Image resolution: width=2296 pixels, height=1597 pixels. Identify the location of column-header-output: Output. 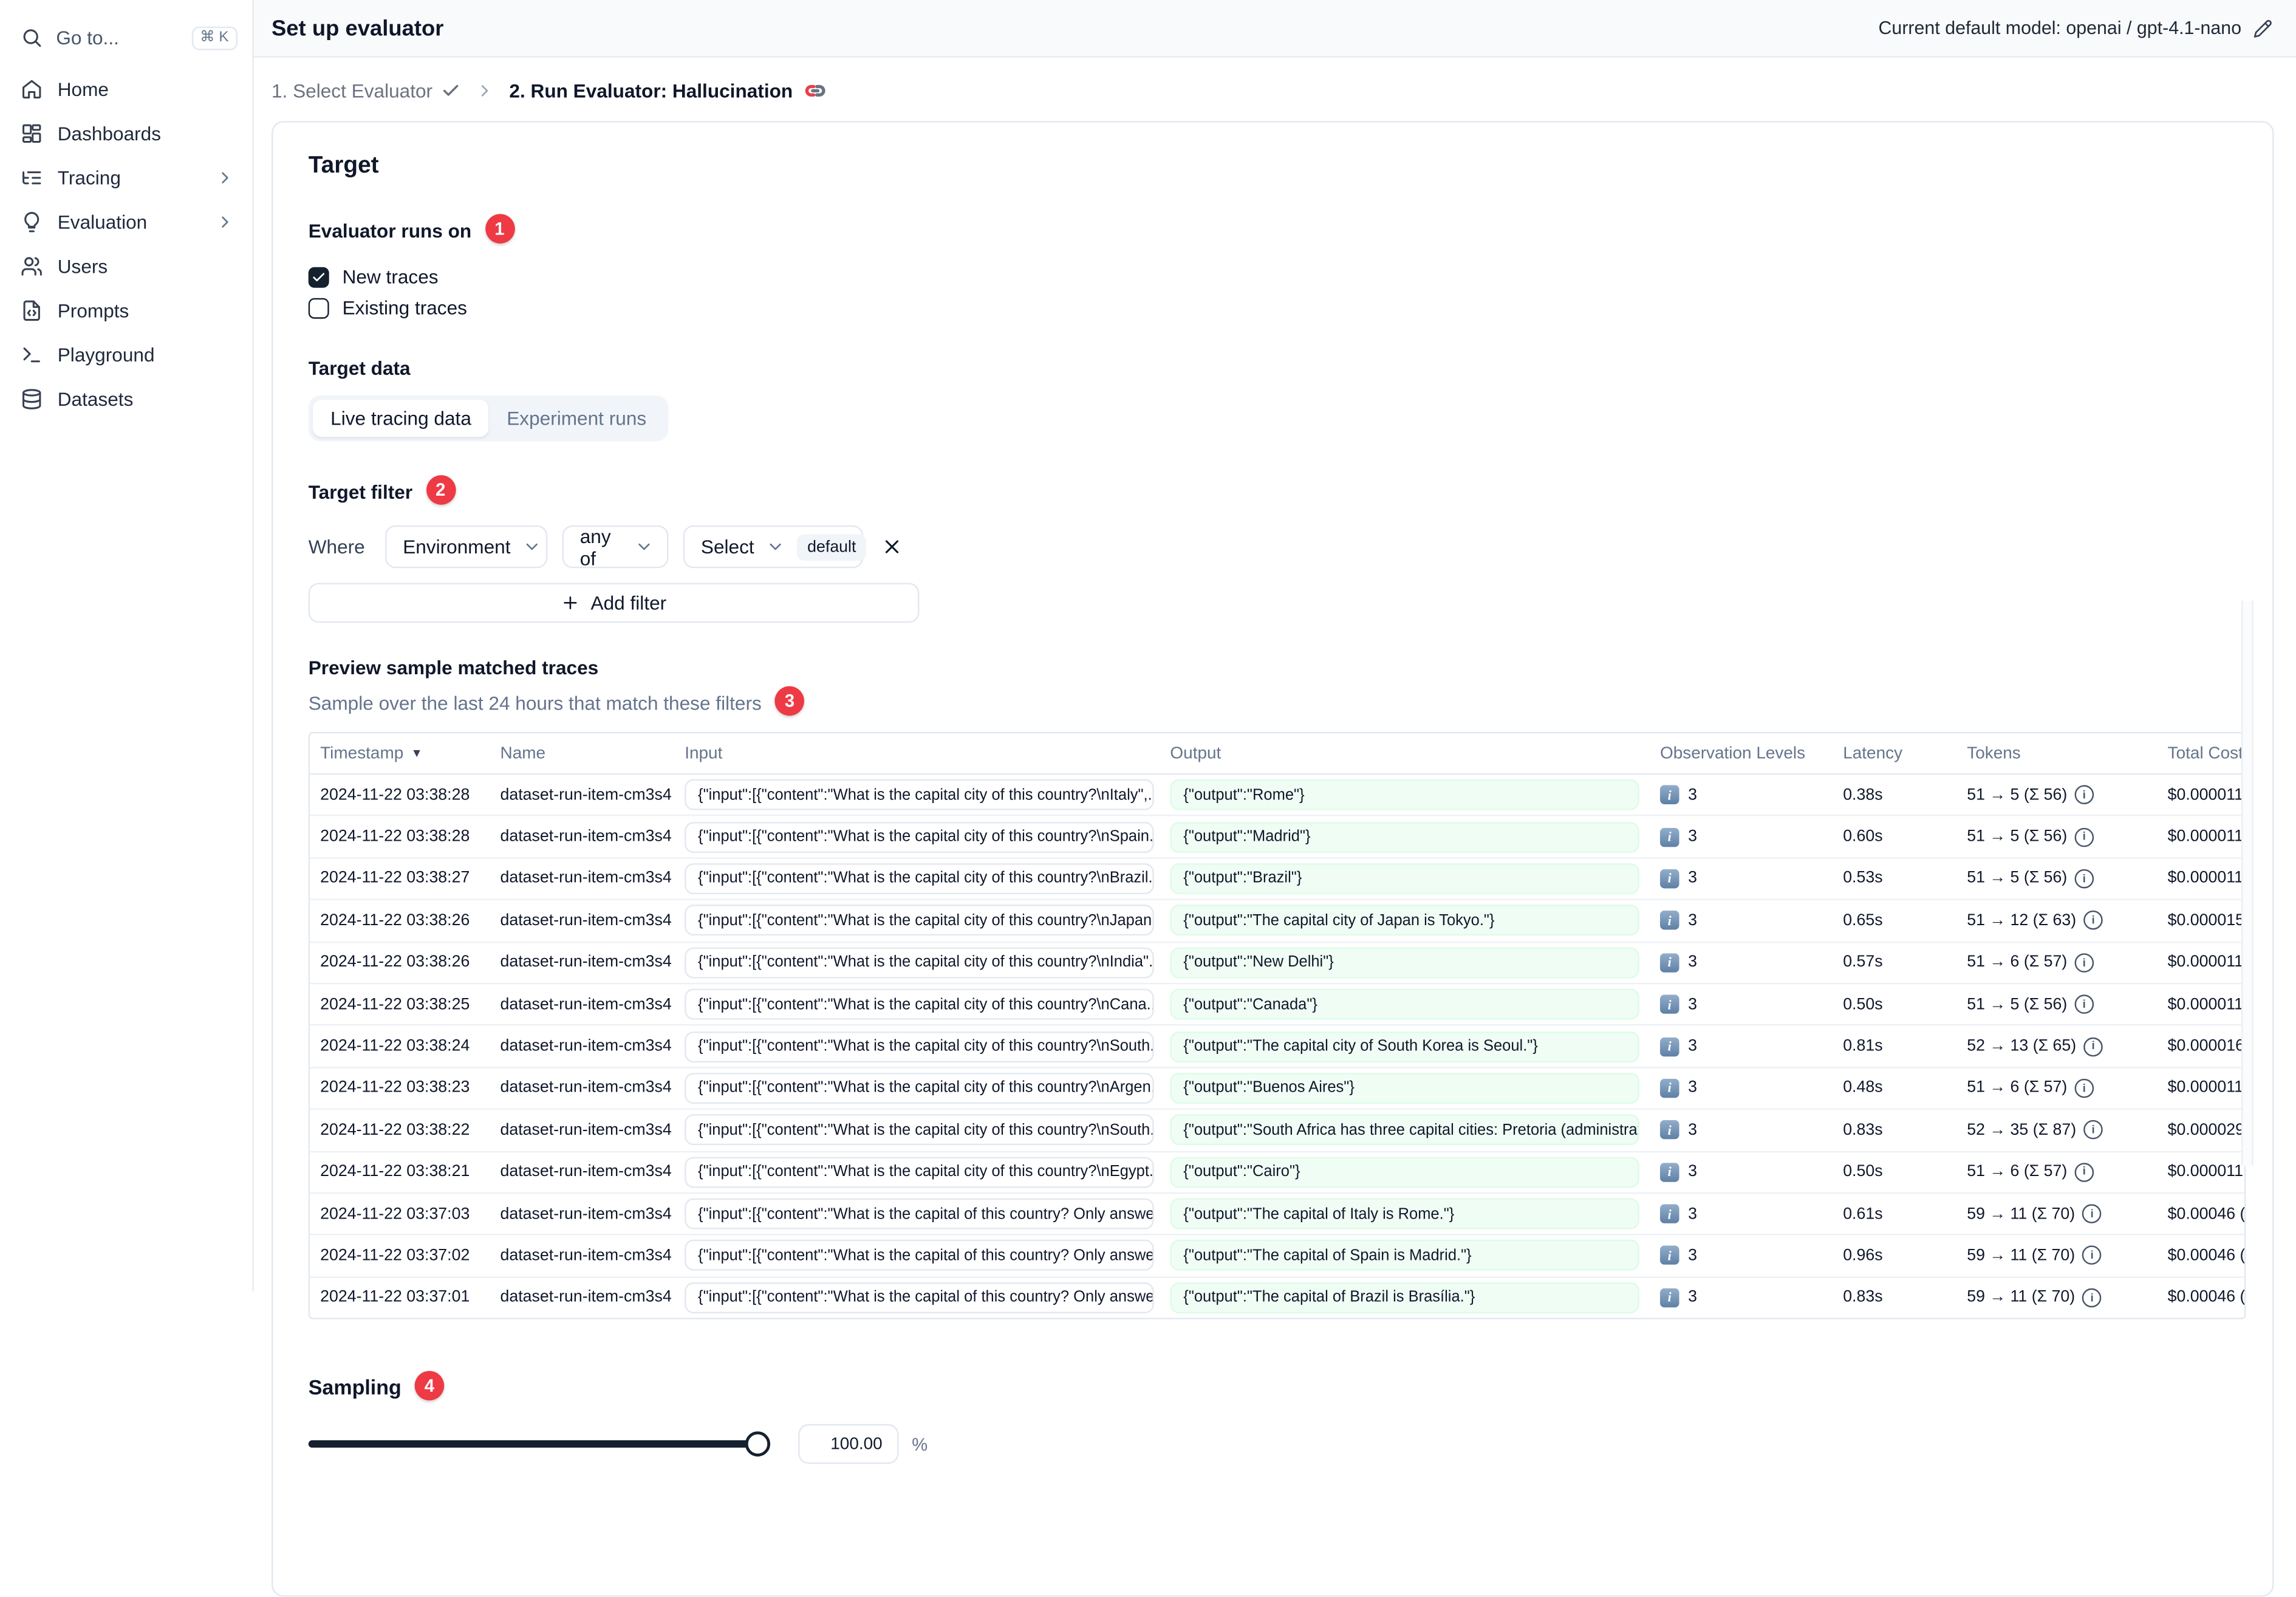
(1405, 753).